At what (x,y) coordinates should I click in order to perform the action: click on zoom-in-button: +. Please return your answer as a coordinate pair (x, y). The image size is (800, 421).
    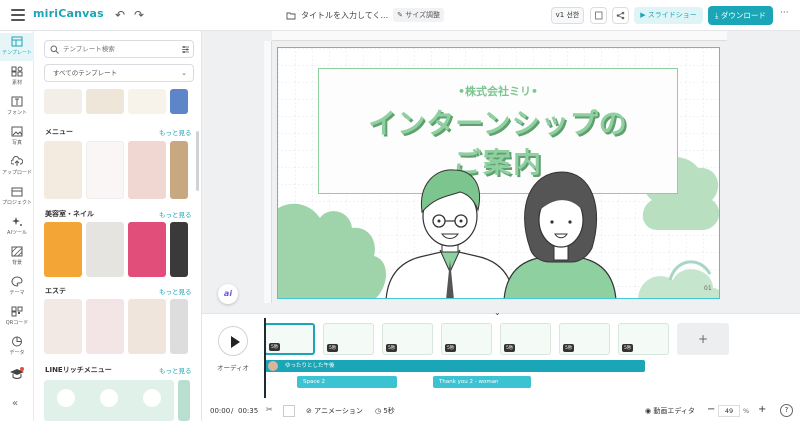
    Looking at the image, I should click on (762, 409).